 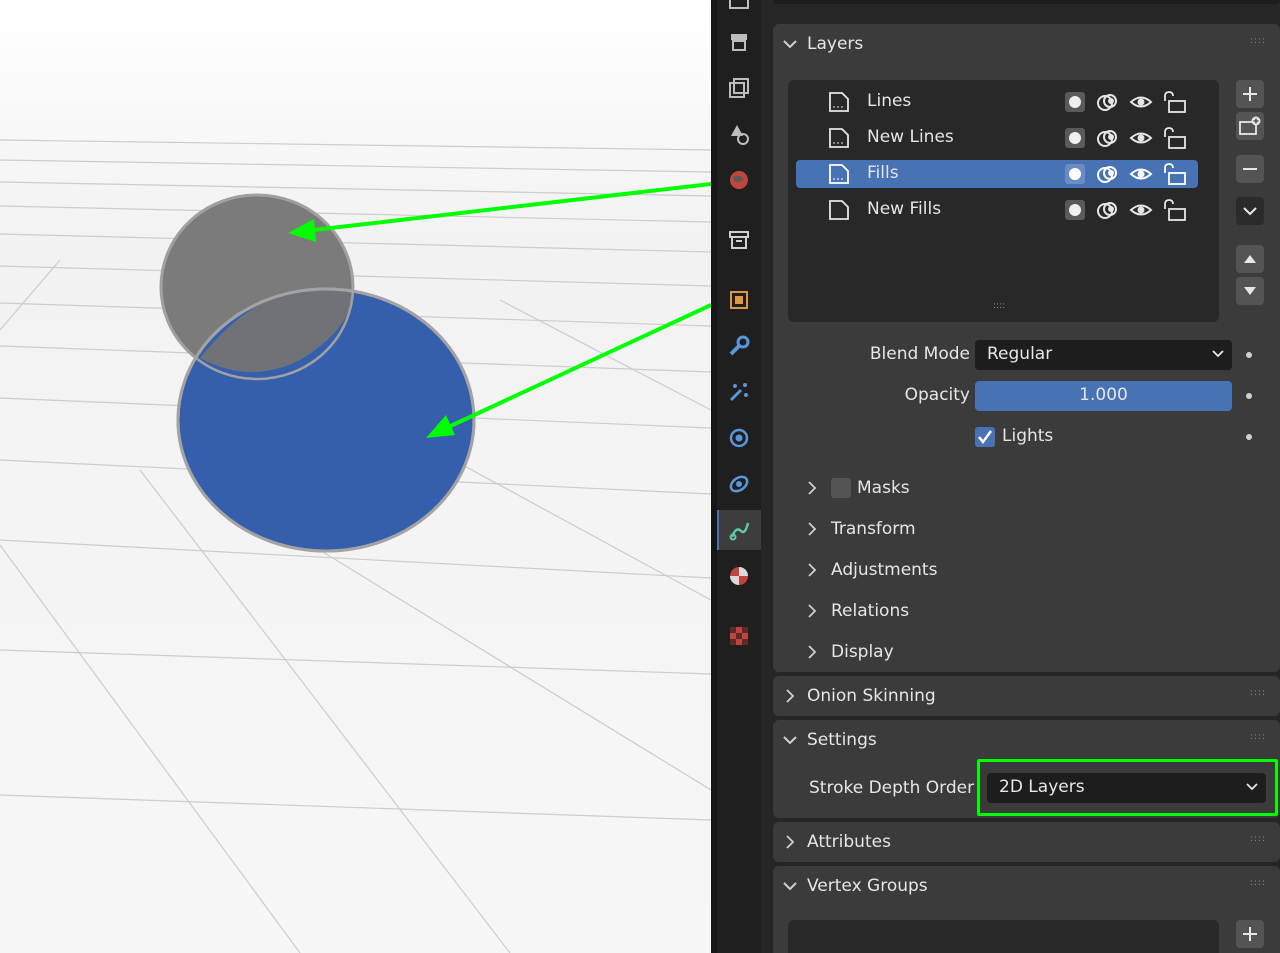 I want to click on add-layer-group-button, so click(x=1250, y=126).